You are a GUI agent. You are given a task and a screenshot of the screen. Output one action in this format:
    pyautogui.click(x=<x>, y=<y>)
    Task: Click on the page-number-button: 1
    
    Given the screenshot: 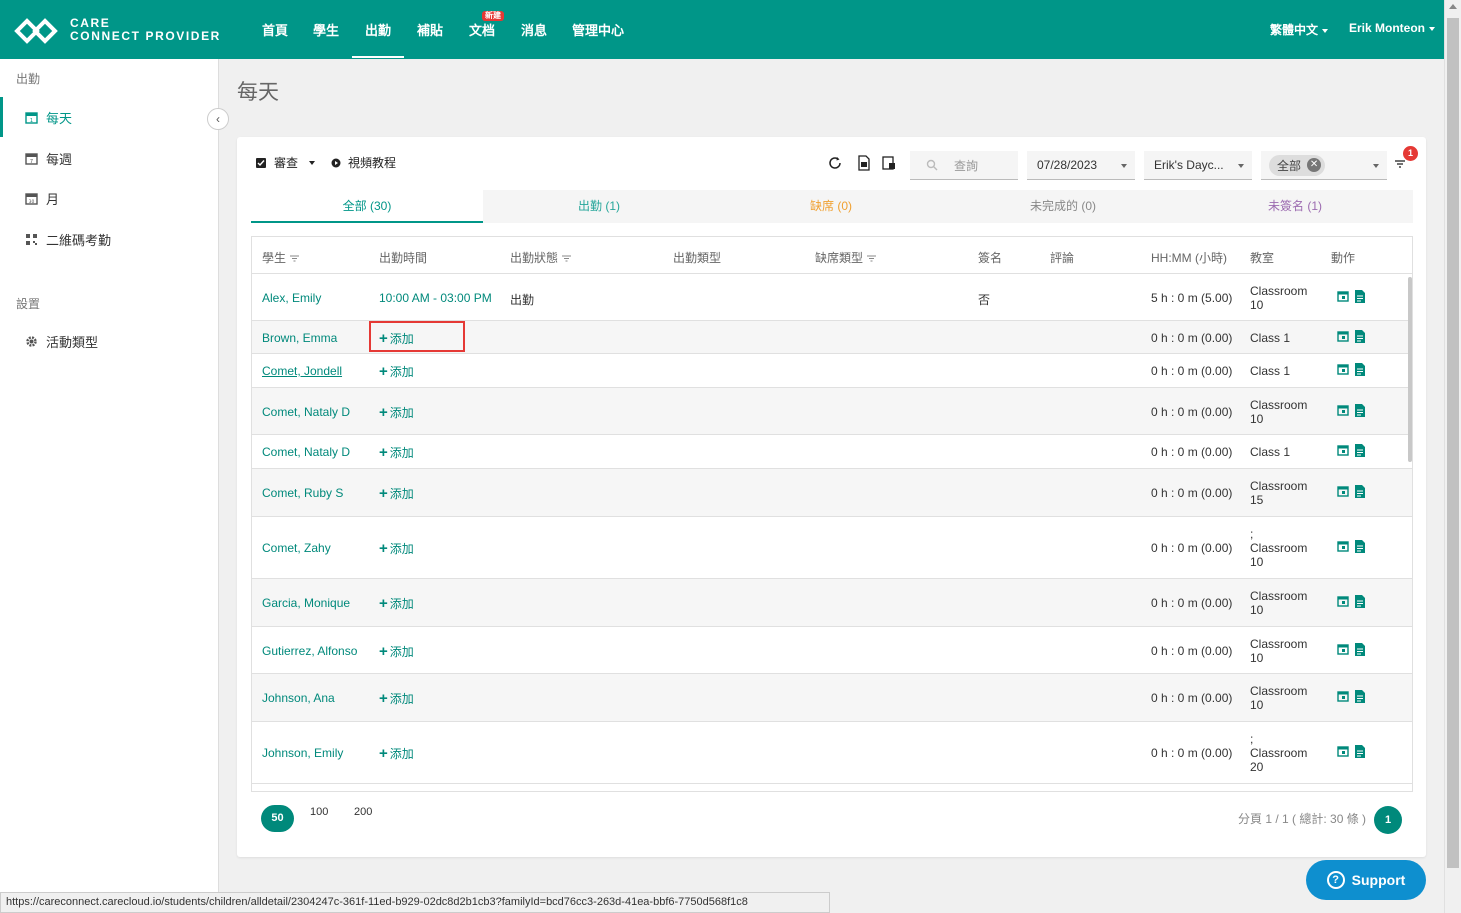 What is the action you would take?
    pyautogui.click(x=1388, y=820)
    